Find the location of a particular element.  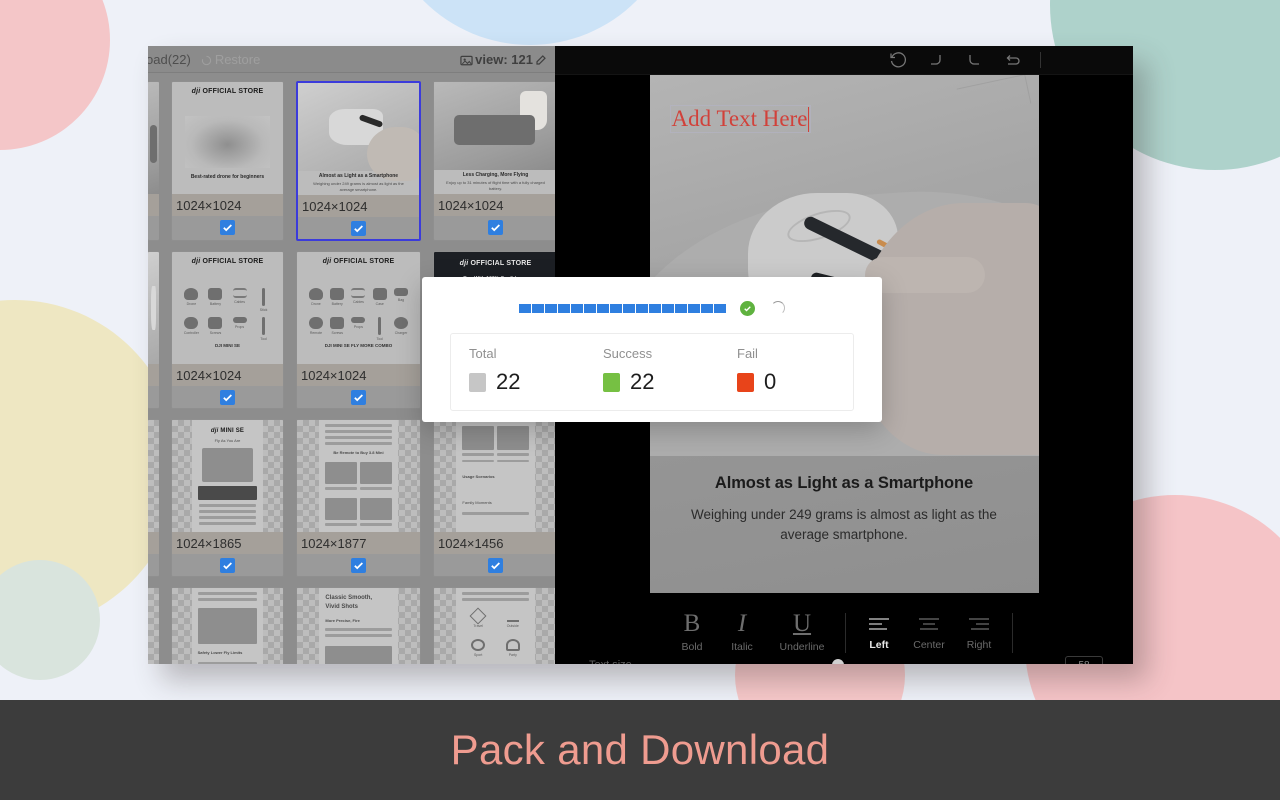

list-item: Usage Scenarios Family Moments 1024×1456 is located at coordinates (494, 498).